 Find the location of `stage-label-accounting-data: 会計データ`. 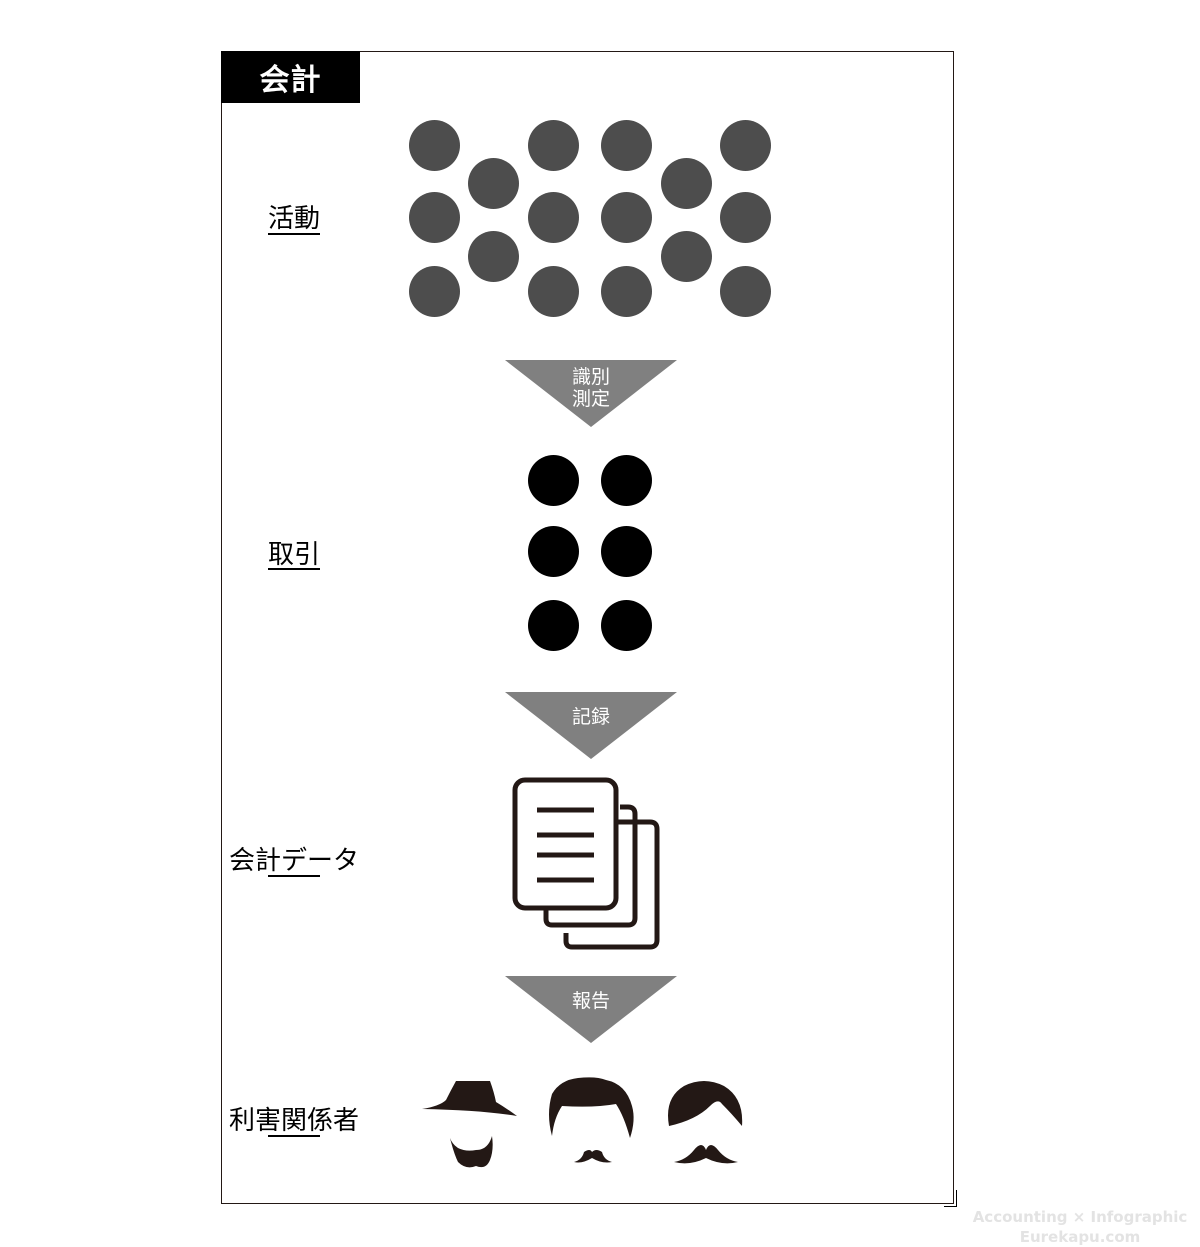

stage-label-accounting-data: 会計データ is located at coordinates (293, 861).